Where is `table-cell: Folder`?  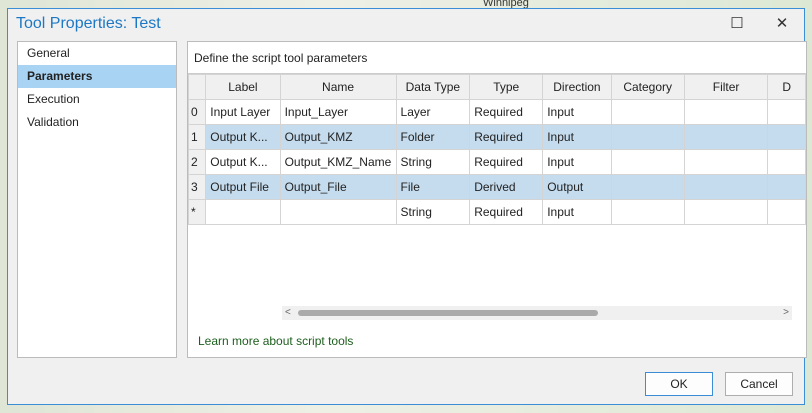
table-cell: Folder is located at coordinates (433, 137).